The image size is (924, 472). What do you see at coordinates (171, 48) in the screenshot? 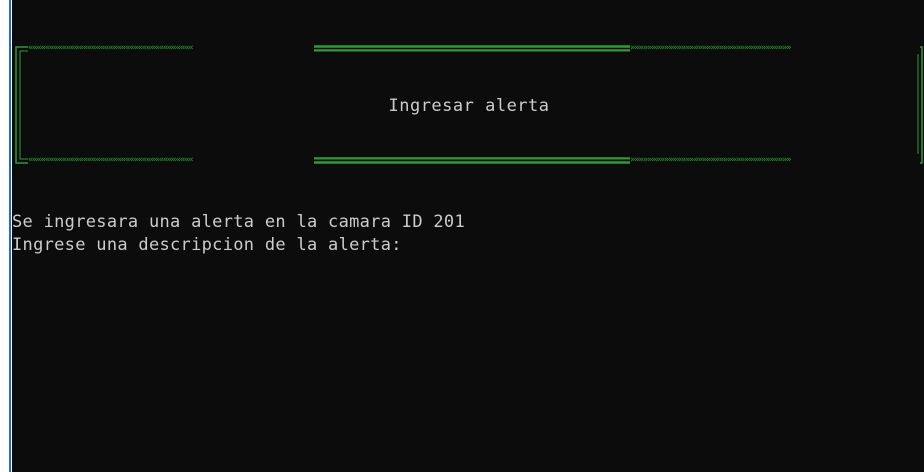
I see `banner-left-chevrons-top: «««««««««««««««««««««««««««««««««««««««` at bounding box center [171, 48].